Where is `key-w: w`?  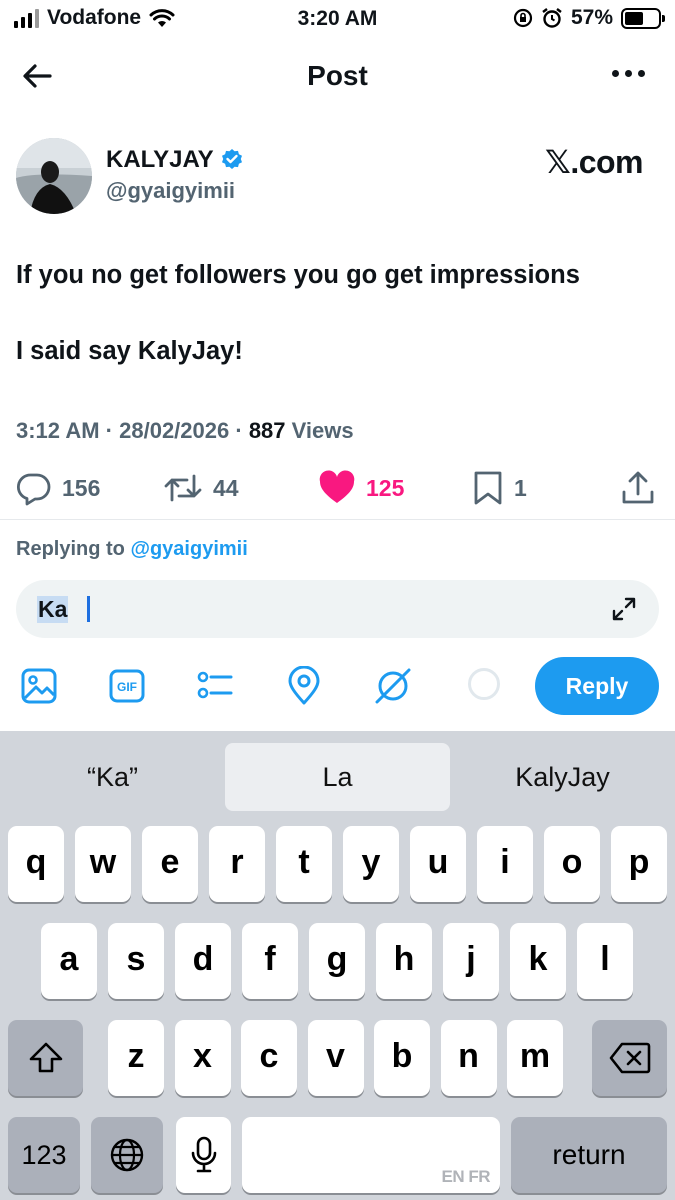
key-w: w is located at coordinates (103, 864).